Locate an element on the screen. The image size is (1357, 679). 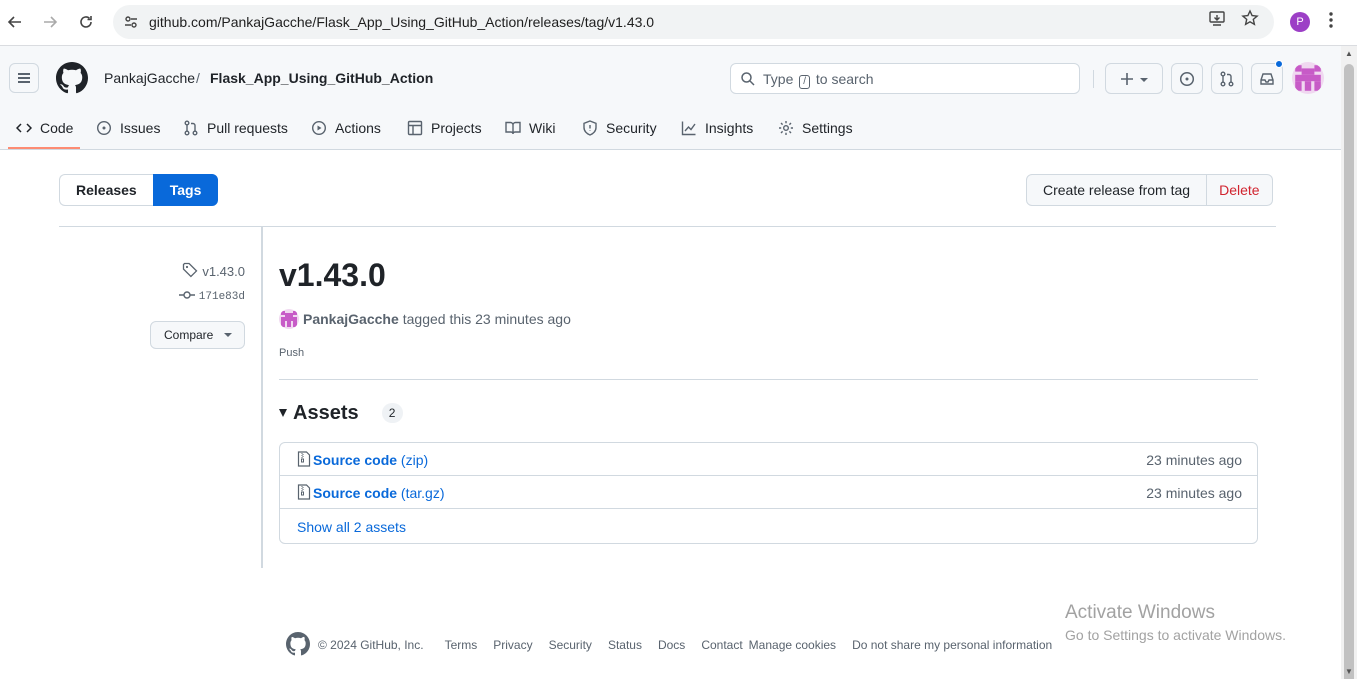
tag-link: v1.43.0 is located at coordinates (213, 271).